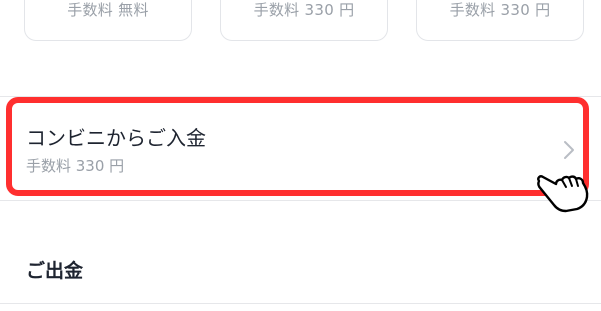 The width and height of the screenshot is (601, 311). Describe the element at coordinates (108, 20) in the screenshot. I see `payment-option-card-free: 手数料 無料` at that location.